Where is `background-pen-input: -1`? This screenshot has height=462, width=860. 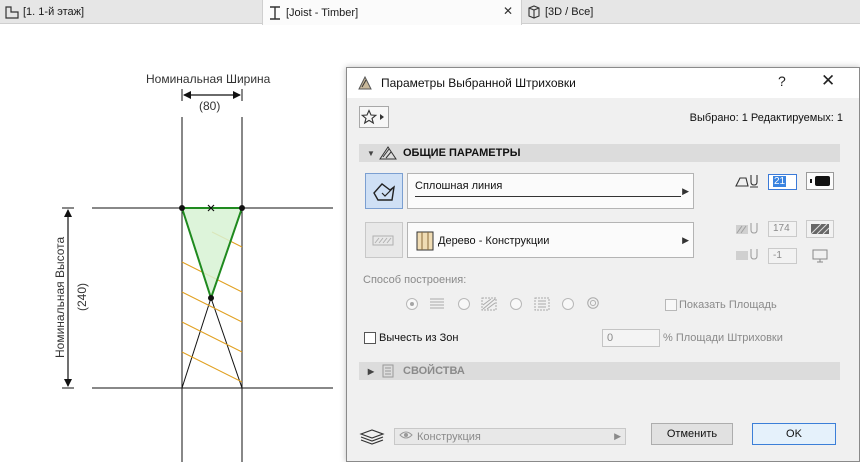 background-pen-input: -1 is located at coordinates (782, 256).